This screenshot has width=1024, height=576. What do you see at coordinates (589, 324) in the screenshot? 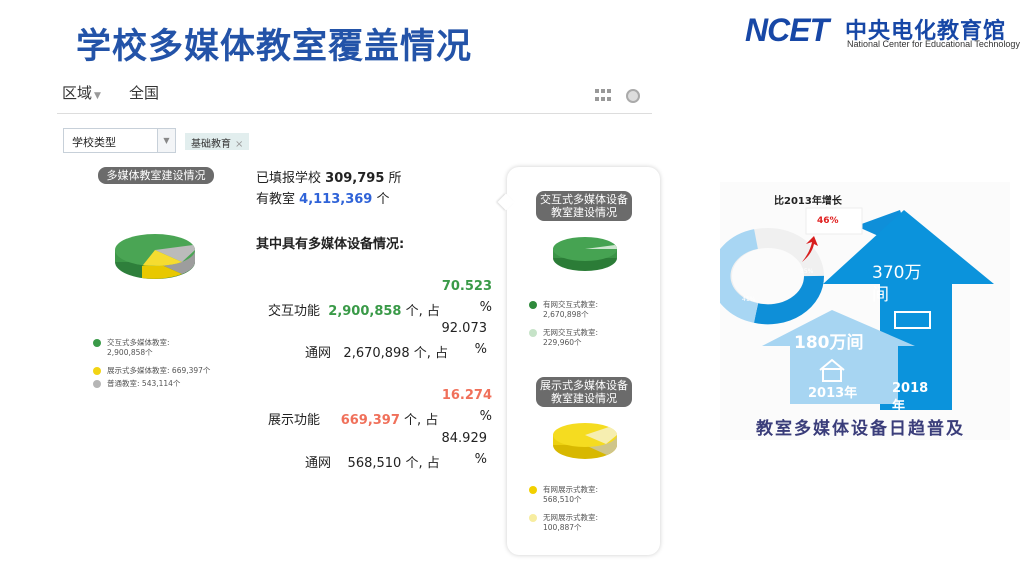
I see `interactive-legend: 有网交互式教室: 2,670,898个 无网交互式教室: 229,960个` at bounding box center [589, 324].